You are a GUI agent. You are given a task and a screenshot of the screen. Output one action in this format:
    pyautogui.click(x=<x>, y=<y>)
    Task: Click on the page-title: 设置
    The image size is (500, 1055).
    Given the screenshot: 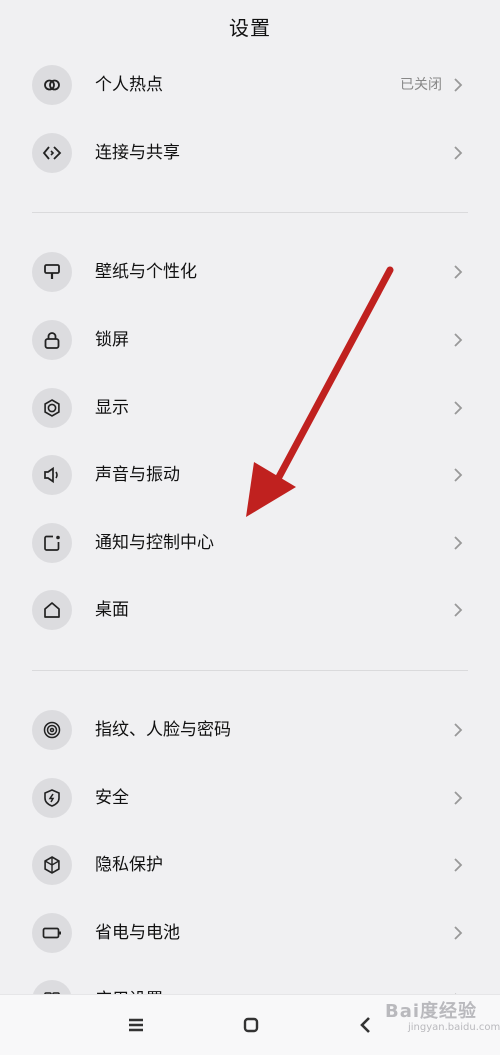 What is the action you would take?
    pyautogui.click(x=250, y=28)
    